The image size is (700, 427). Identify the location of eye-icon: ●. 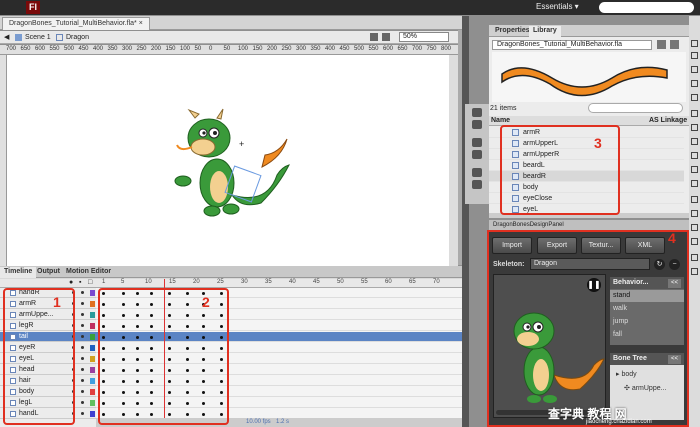
(71, 282).